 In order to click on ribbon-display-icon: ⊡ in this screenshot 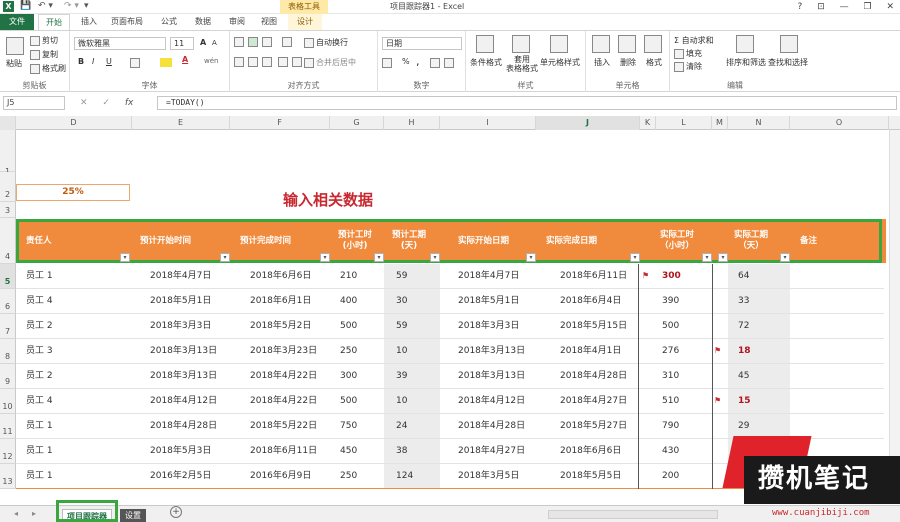, I will do `click(821, 7)`.